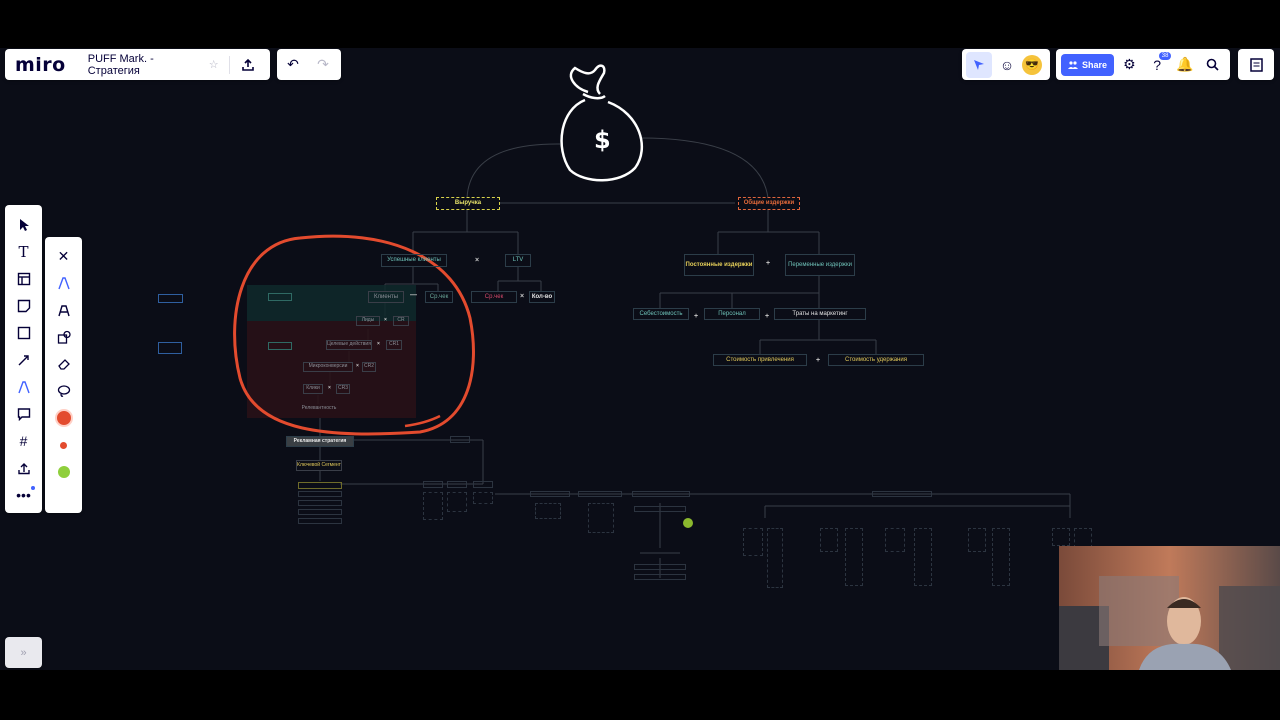 This screenshot has height=720, width=1280. What do you see at coordinates (64, 364) in the screenshot?
I see `eraser-icon` at bounding box center [64, 364].